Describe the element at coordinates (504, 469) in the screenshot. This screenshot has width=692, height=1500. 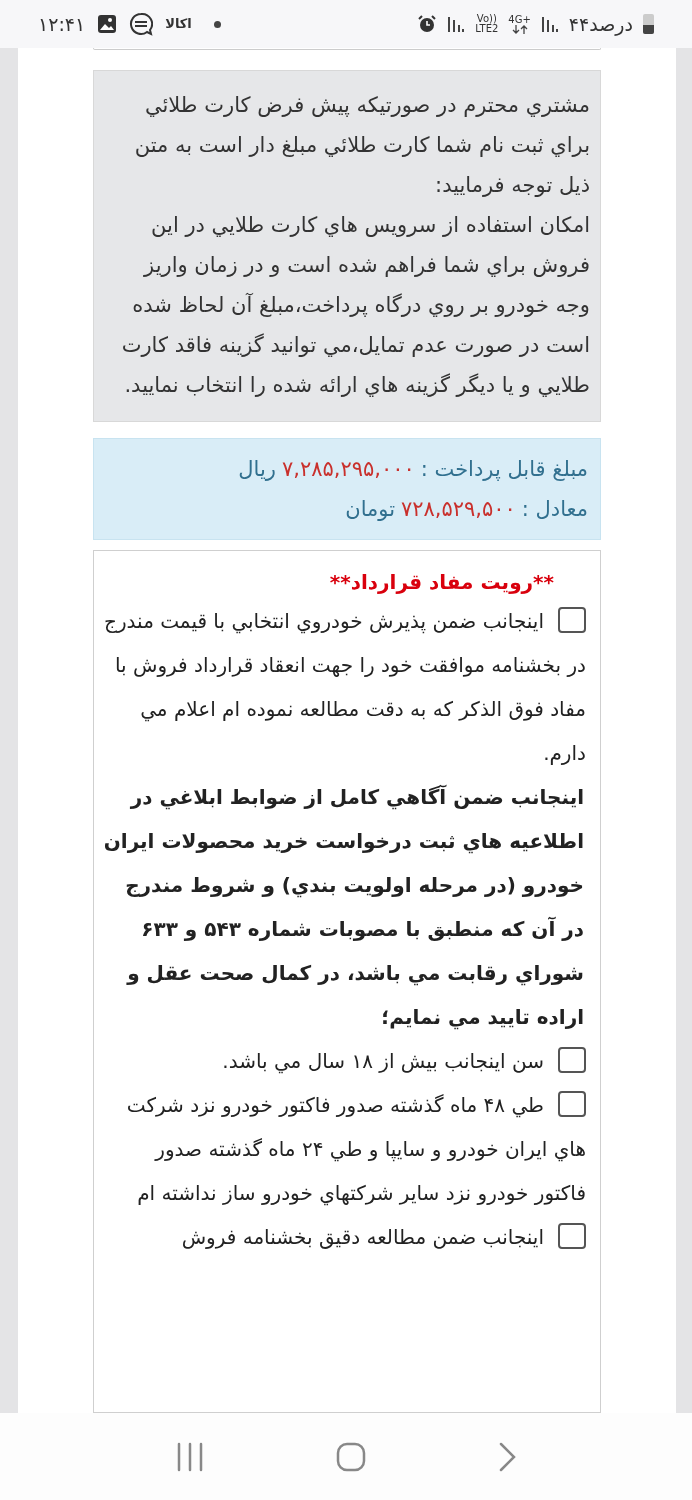
I see `amount-label: مبلغ قابل پرداخت :` at that location.